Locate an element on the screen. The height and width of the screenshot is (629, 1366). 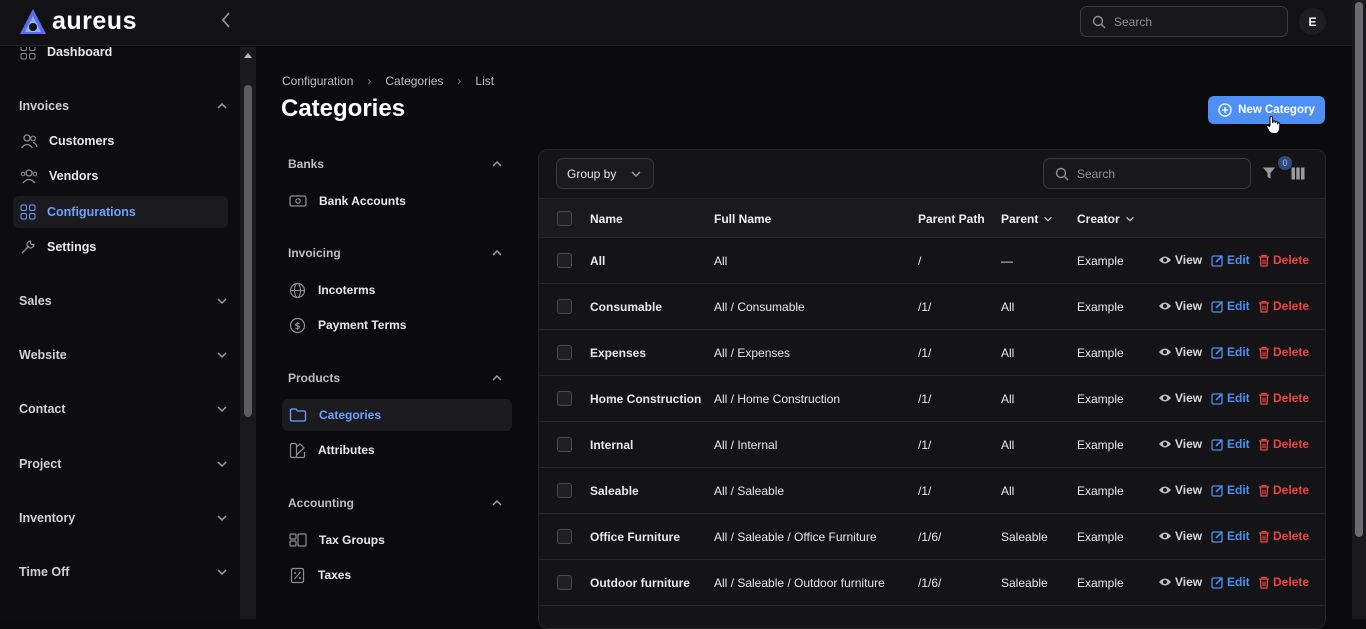
app-logo: aureus is located at coordinates (77, 21).